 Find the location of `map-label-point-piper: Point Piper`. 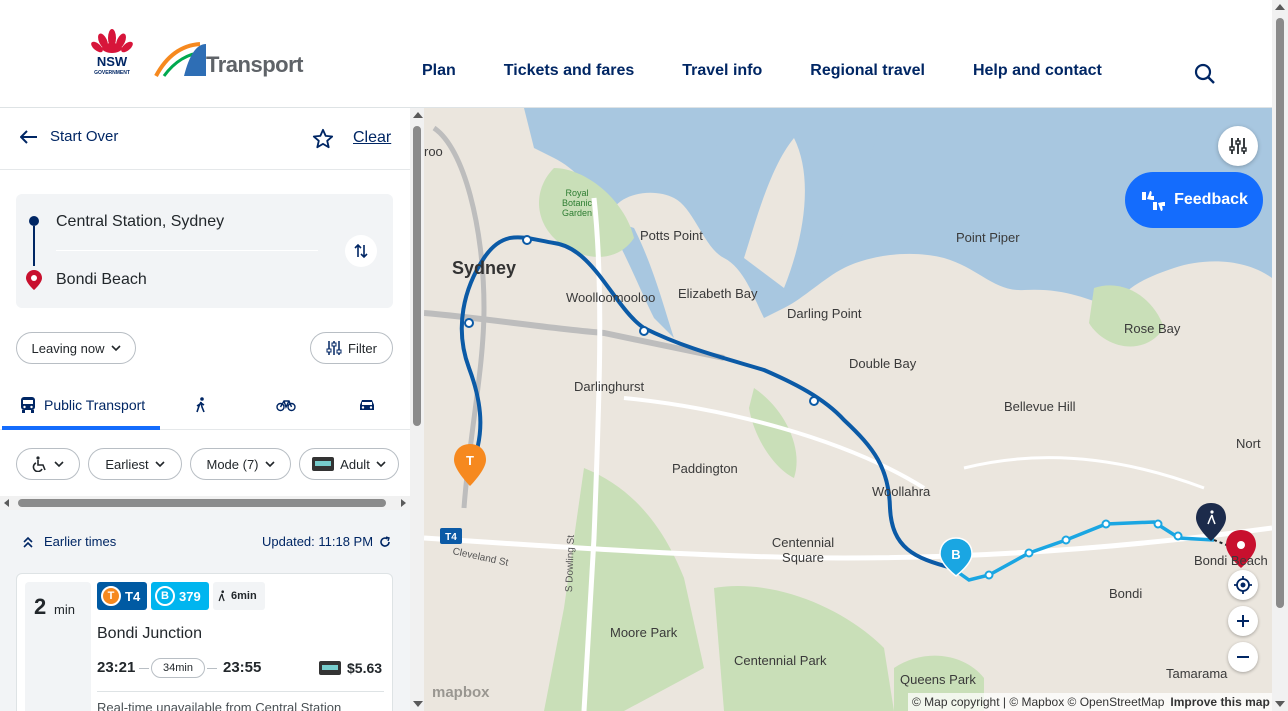

map-label-point-piper: Point Piper is located at coordinates (988, 237).